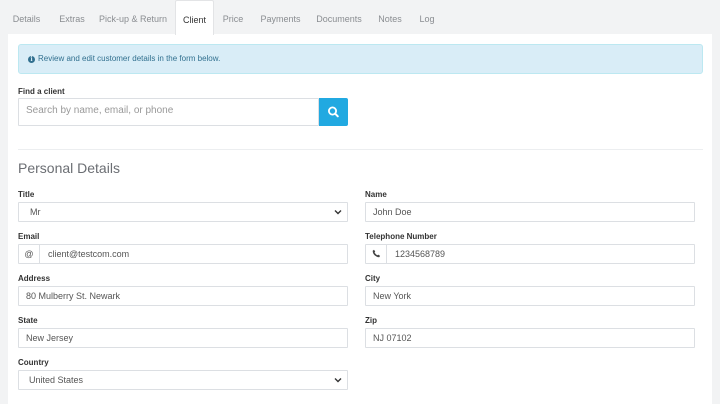 This screenshot has height=404, width=720. What do you see at coordinates (183, 212) in the screenshot?
I see `title-select: Mr` at bounding box center [183, 212].